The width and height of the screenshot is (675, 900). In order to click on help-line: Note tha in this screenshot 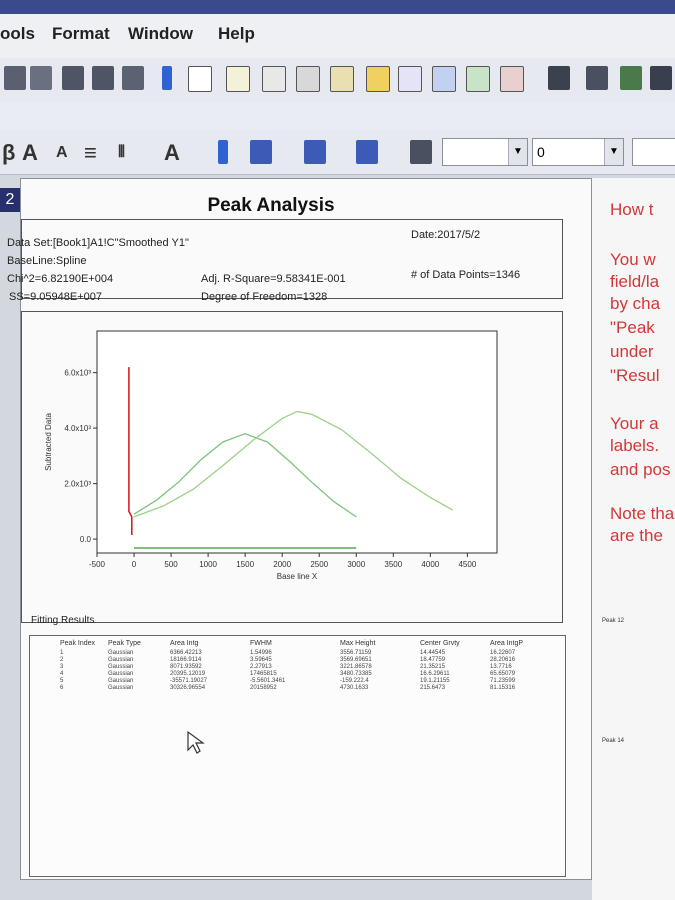, I will do `click(642, 513)`.